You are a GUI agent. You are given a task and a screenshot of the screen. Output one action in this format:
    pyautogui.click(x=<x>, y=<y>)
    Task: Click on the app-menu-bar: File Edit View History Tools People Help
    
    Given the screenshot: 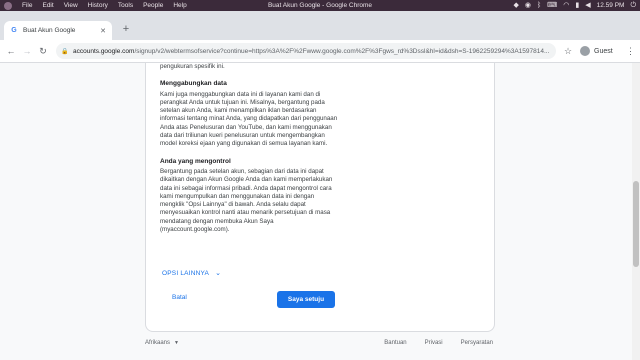 What is the action you would take?
    pyautogui.click(x=98, y=5)
    